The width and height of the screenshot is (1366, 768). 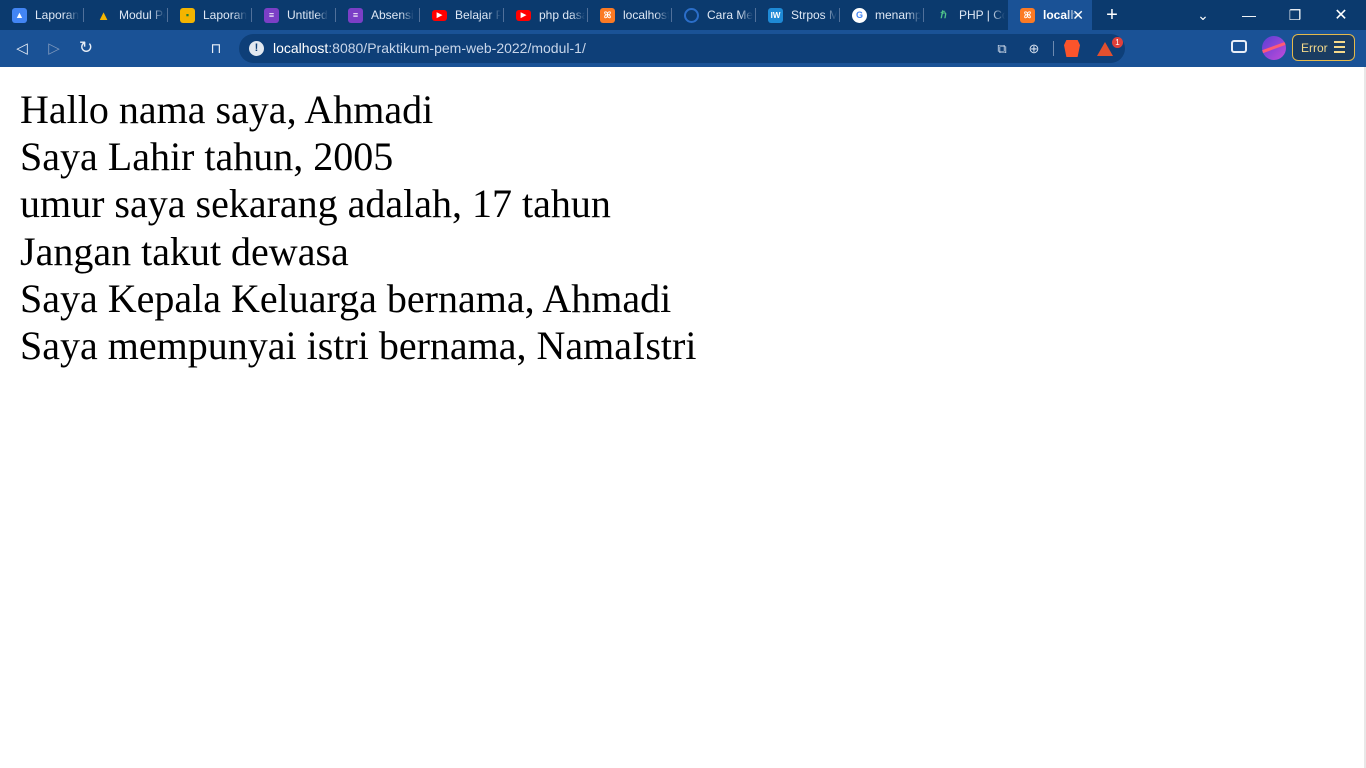 What do you see at coordinates (1112, 15) in the screenshot?
I see `new-tab-button: +` at bounding box center [1112, 15].